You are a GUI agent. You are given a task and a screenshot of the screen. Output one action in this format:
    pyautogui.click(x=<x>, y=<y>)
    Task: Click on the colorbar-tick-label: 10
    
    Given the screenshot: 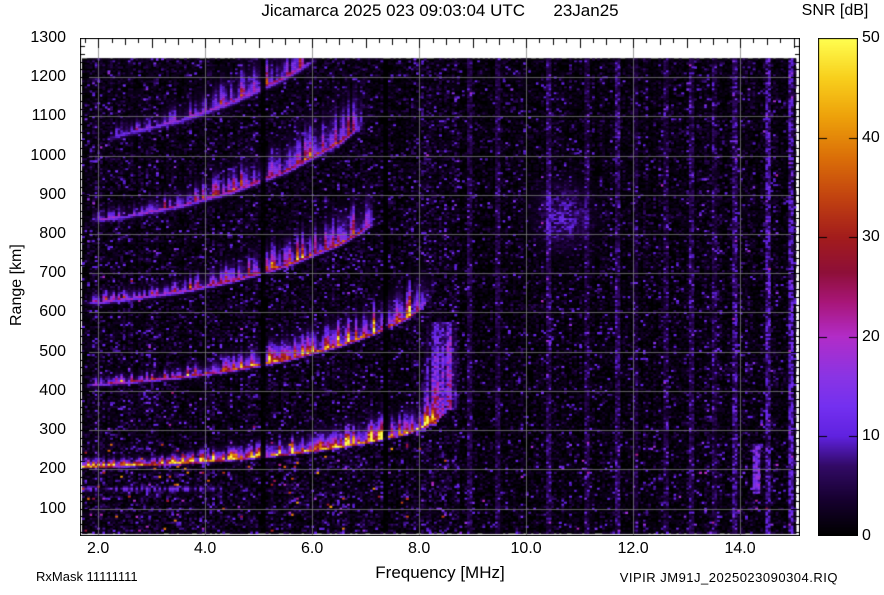 What is the action you would take?
    pyautogui.click(x=871, y=436)
    